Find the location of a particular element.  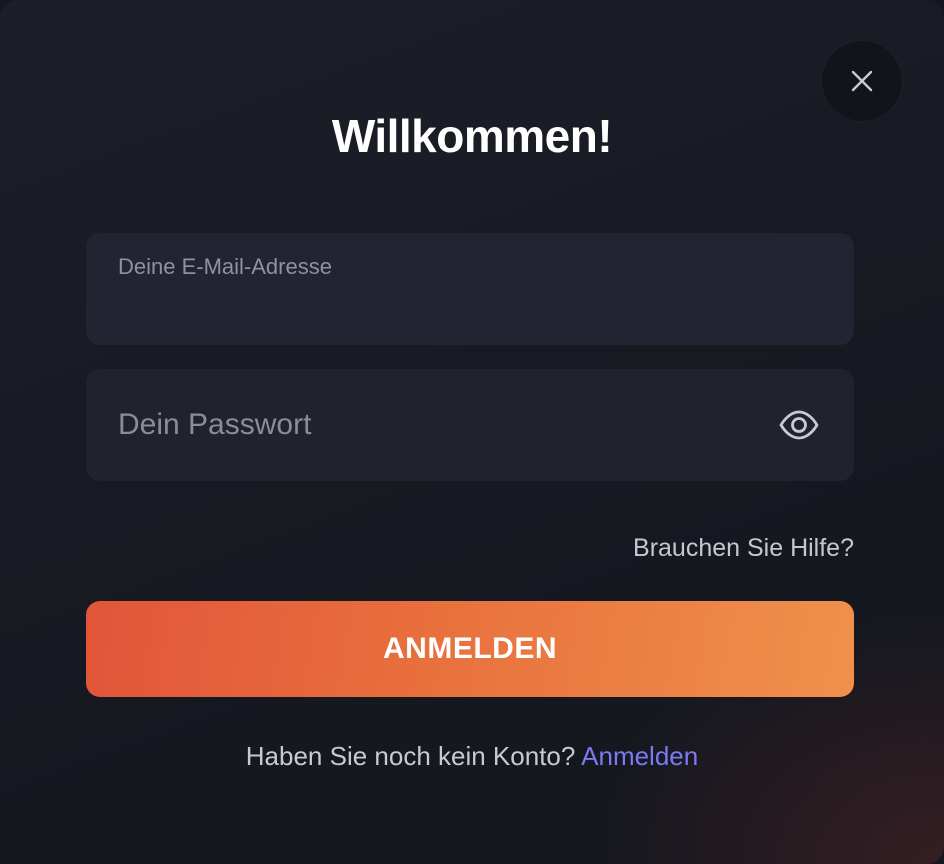

show-password-button is located at coordinates (799, 425).